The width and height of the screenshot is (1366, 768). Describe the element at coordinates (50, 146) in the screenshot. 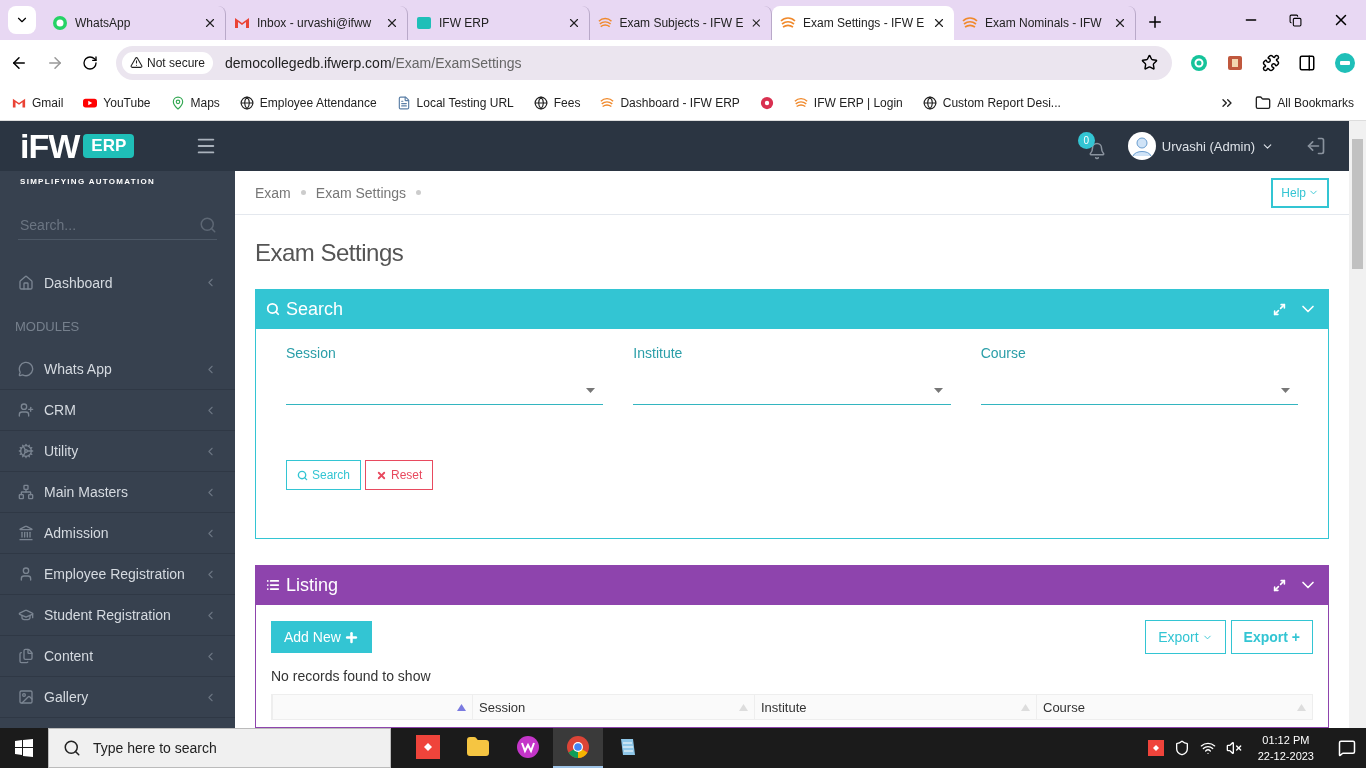

I see `logo-text: iFW` at that location.